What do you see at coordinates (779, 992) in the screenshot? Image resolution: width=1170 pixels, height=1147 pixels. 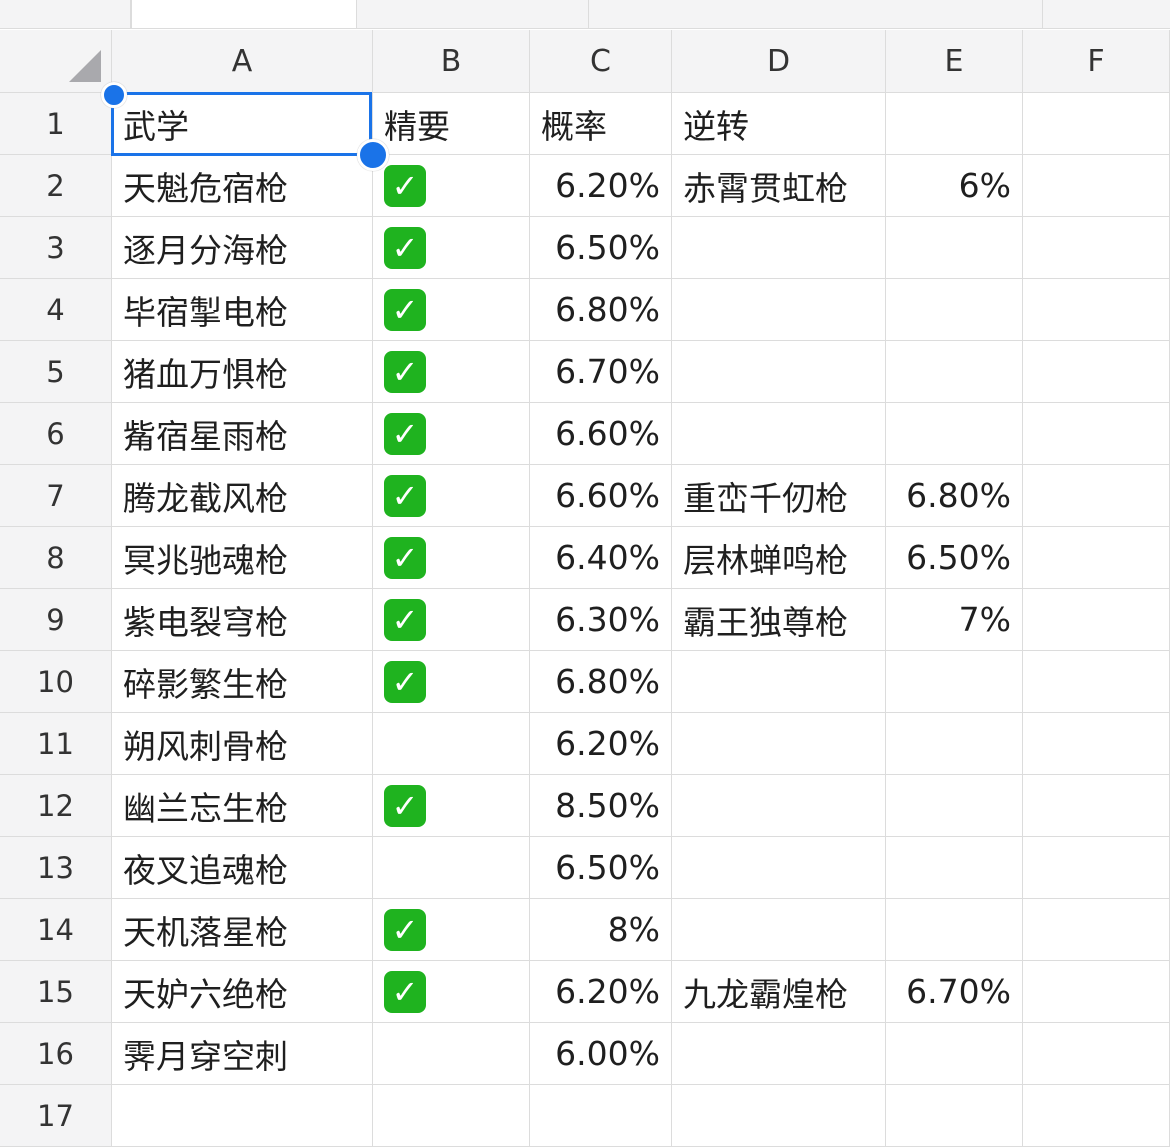 I see `cell-d-15: 九龙霸煌枪` at bounding box center [779, 992].